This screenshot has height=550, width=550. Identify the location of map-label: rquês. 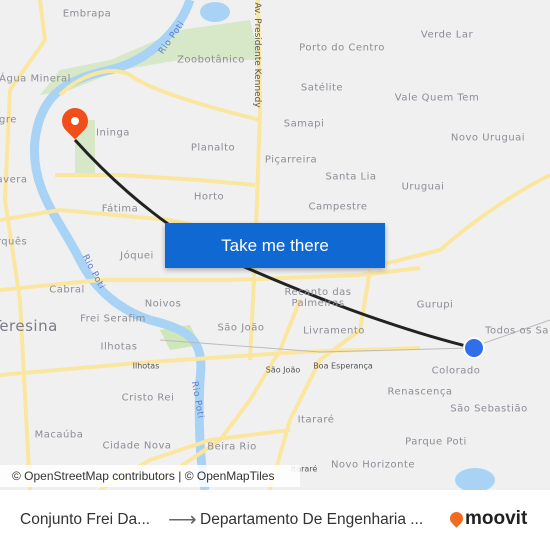
(14, 242).